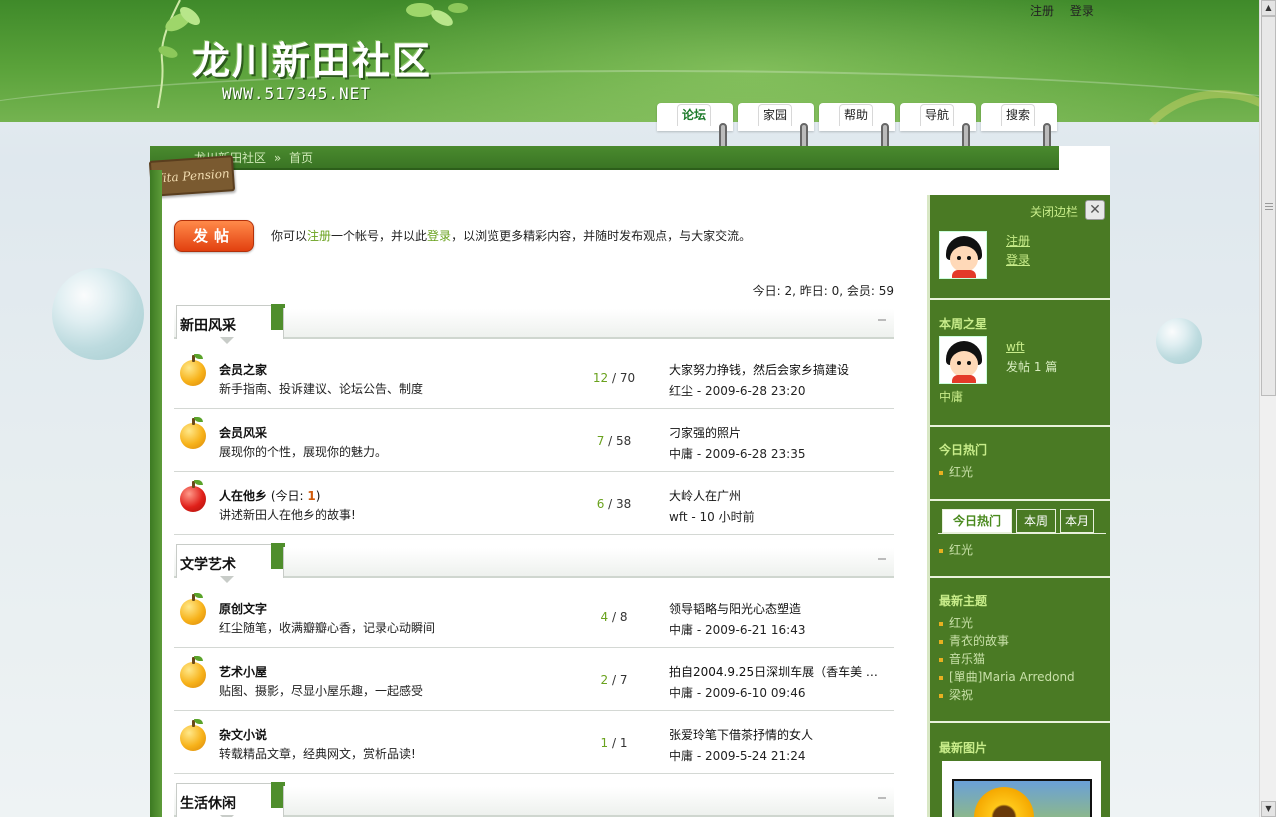 This screenshot has height=817, width=1276. I want to click on forum-name: 杂文小说, so click(243, 734).